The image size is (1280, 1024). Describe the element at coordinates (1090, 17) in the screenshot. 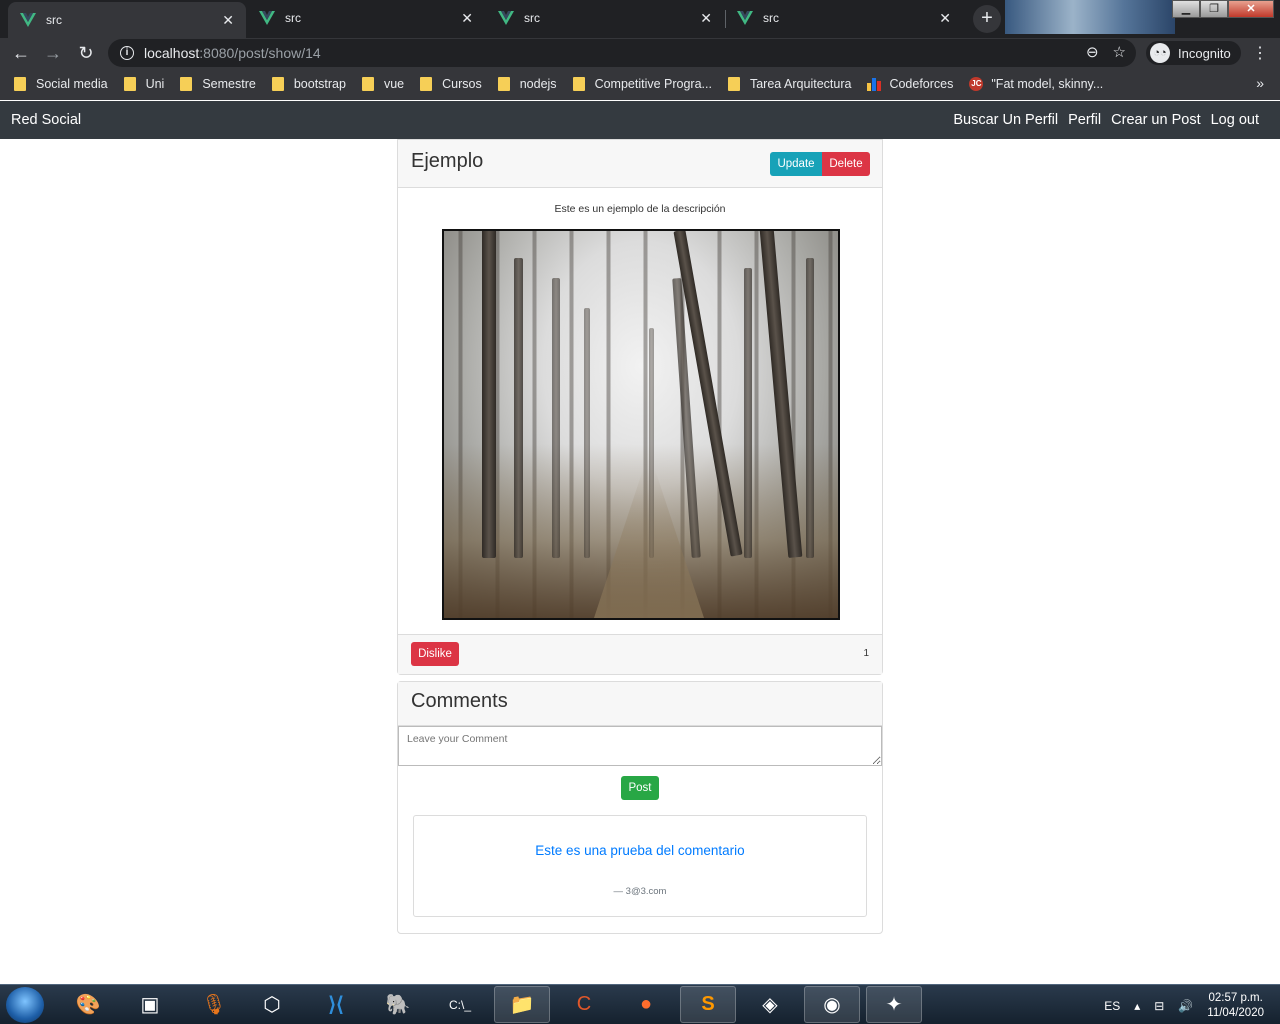

I see `desktop-background` at that location.